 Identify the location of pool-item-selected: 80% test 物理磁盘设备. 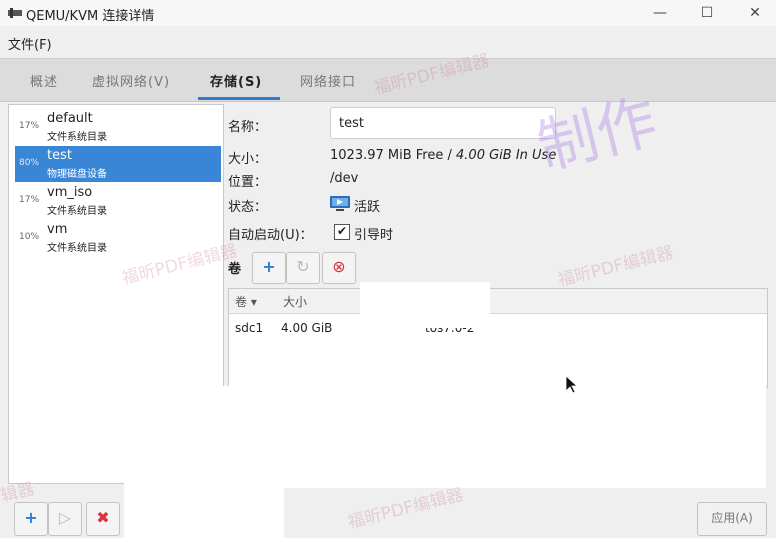
(118, 164).